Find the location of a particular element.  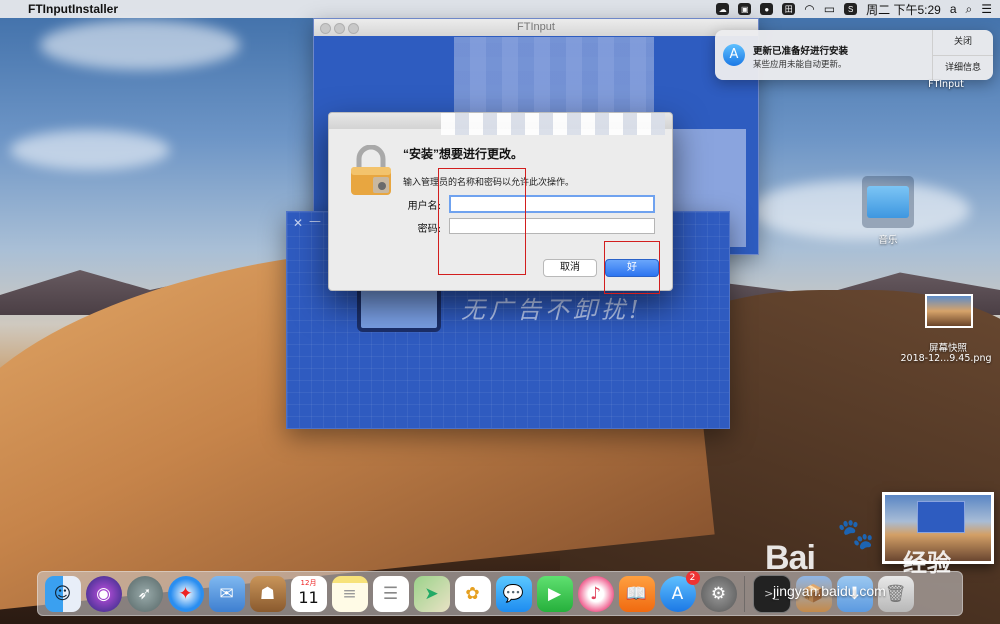

watermark-brand-suffix: 经验 is located at coordinates (927, 563).